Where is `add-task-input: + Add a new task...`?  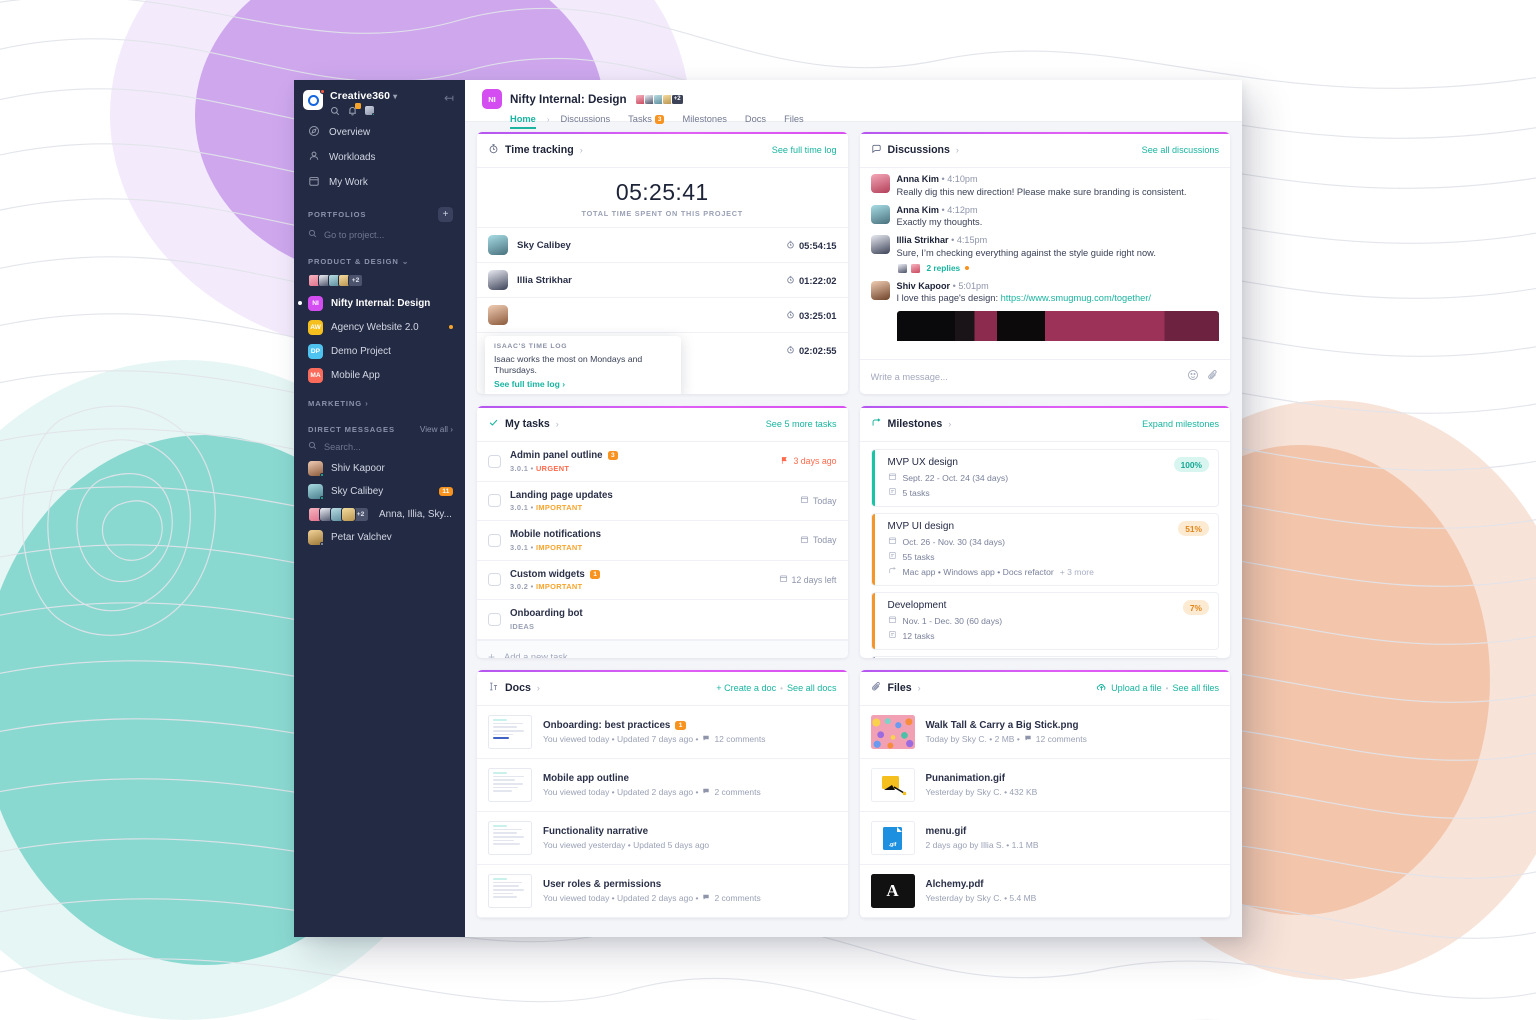
add-task-input: + Add a new task... is located at coordinates (662, 649).